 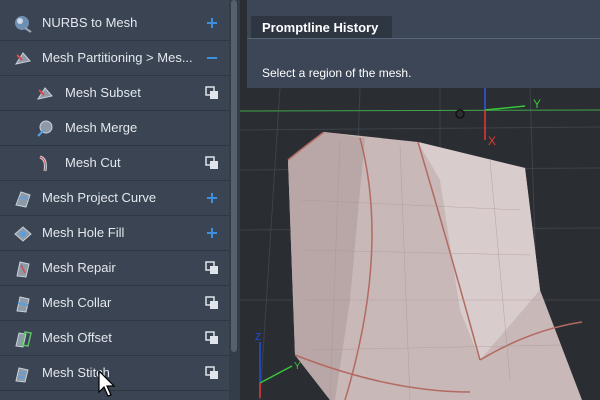 I want to click on sidebar-item-mesh-subset: Mesh Subset, so click(x=114, y=93).